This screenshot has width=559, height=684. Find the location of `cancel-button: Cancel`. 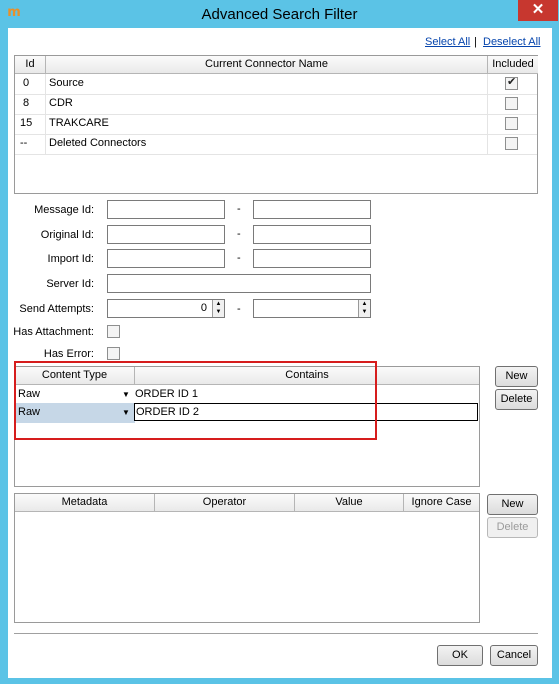

cancel-button: Cancel is located at coordinates (514, 655).